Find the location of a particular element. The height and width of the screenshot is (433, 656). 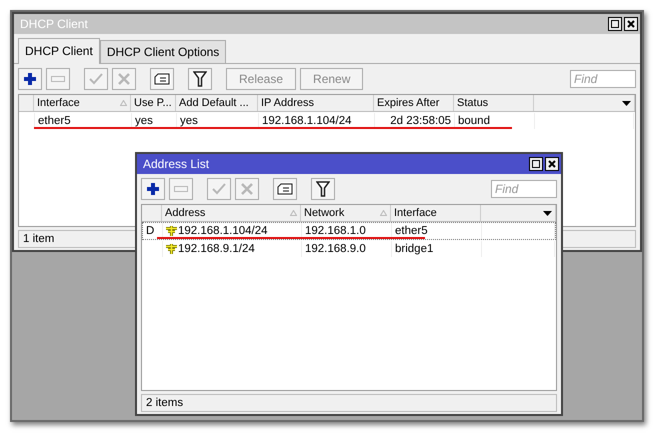

window-title: DHCP Client is located at coordinates (54, 24).